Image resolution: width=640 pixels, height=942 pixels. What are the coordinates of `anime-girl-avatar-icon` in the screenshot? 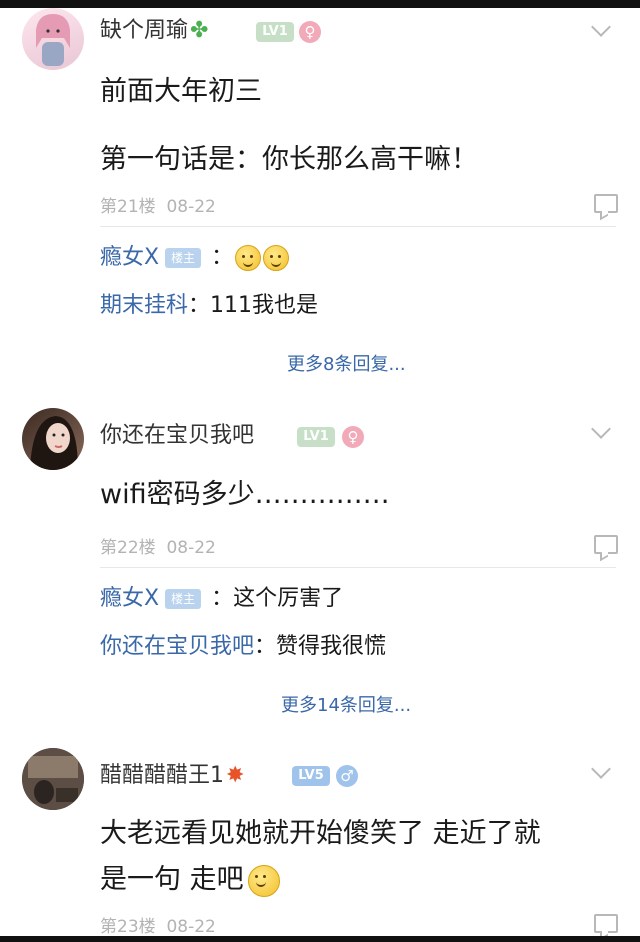 It's located at (53, 40).